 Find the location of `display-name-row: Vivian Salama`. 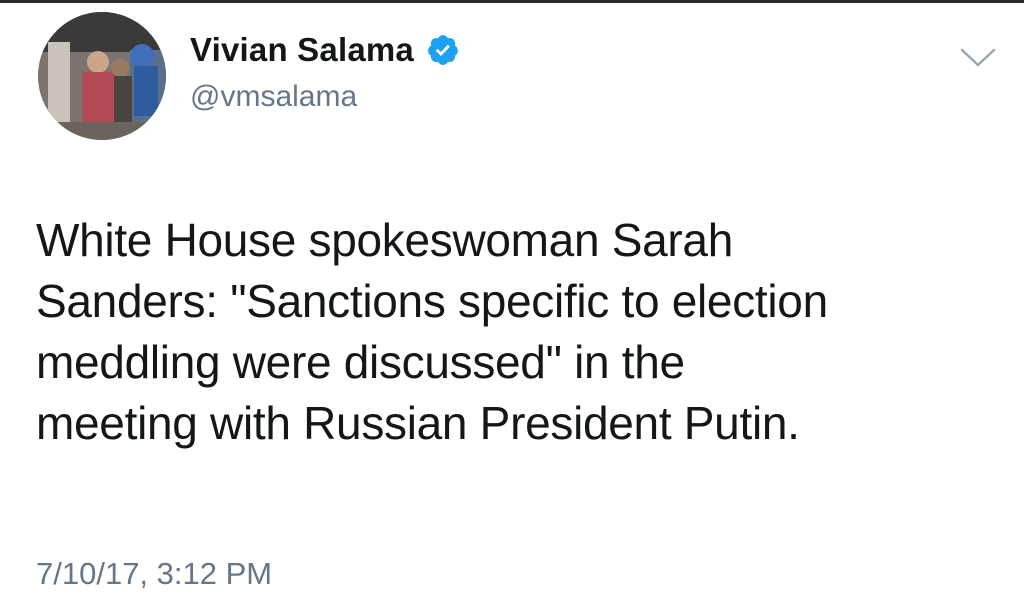

display-name-row: Vivian Salama is located at coordinates (325, 50).